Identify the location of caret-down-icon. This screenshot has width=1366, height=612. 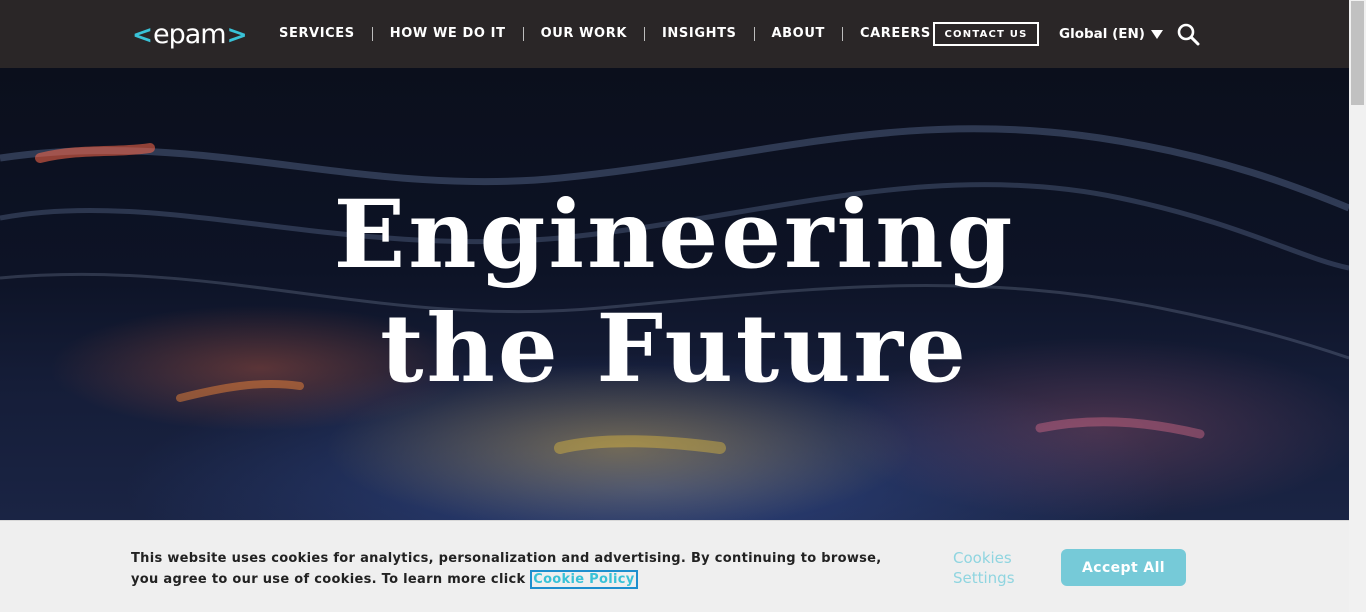
(1156, 34).